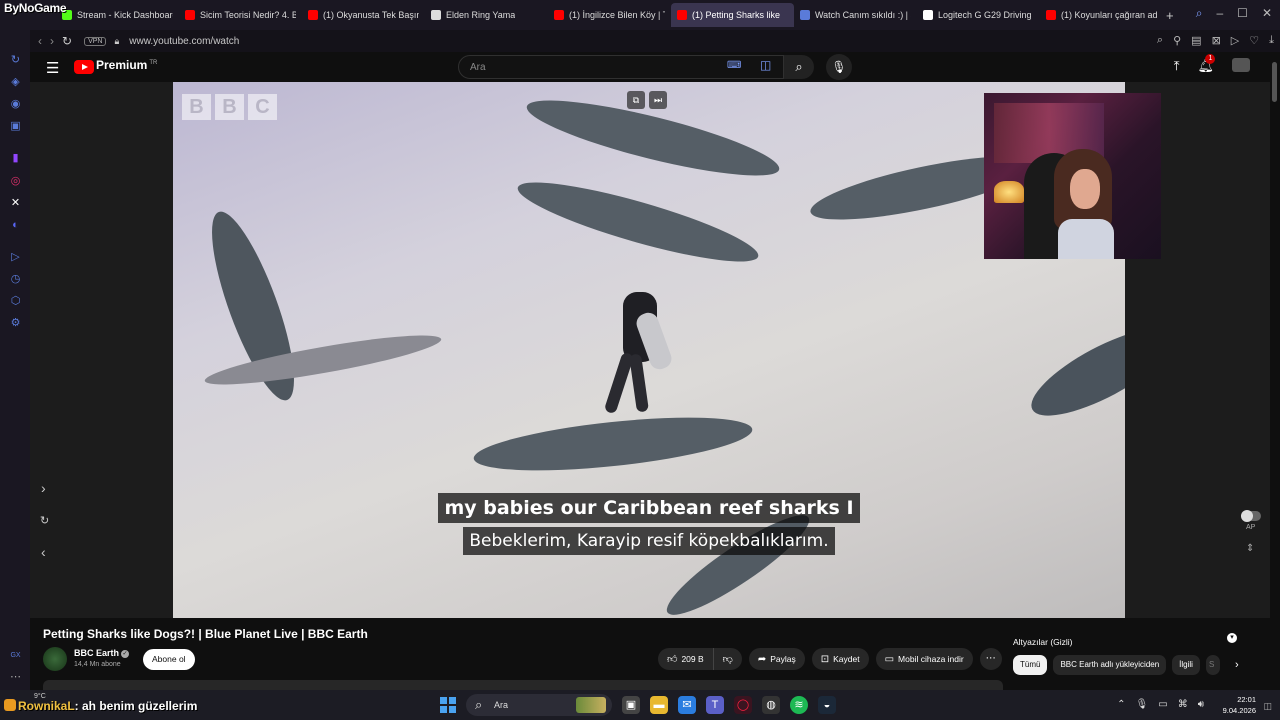 This screenshot has width=1280, height=720. What do you see at coordinates (486, 15) in the screenshot?
I see `browser-tab: Elden Ring Yama` at bounding box center [486, 15].